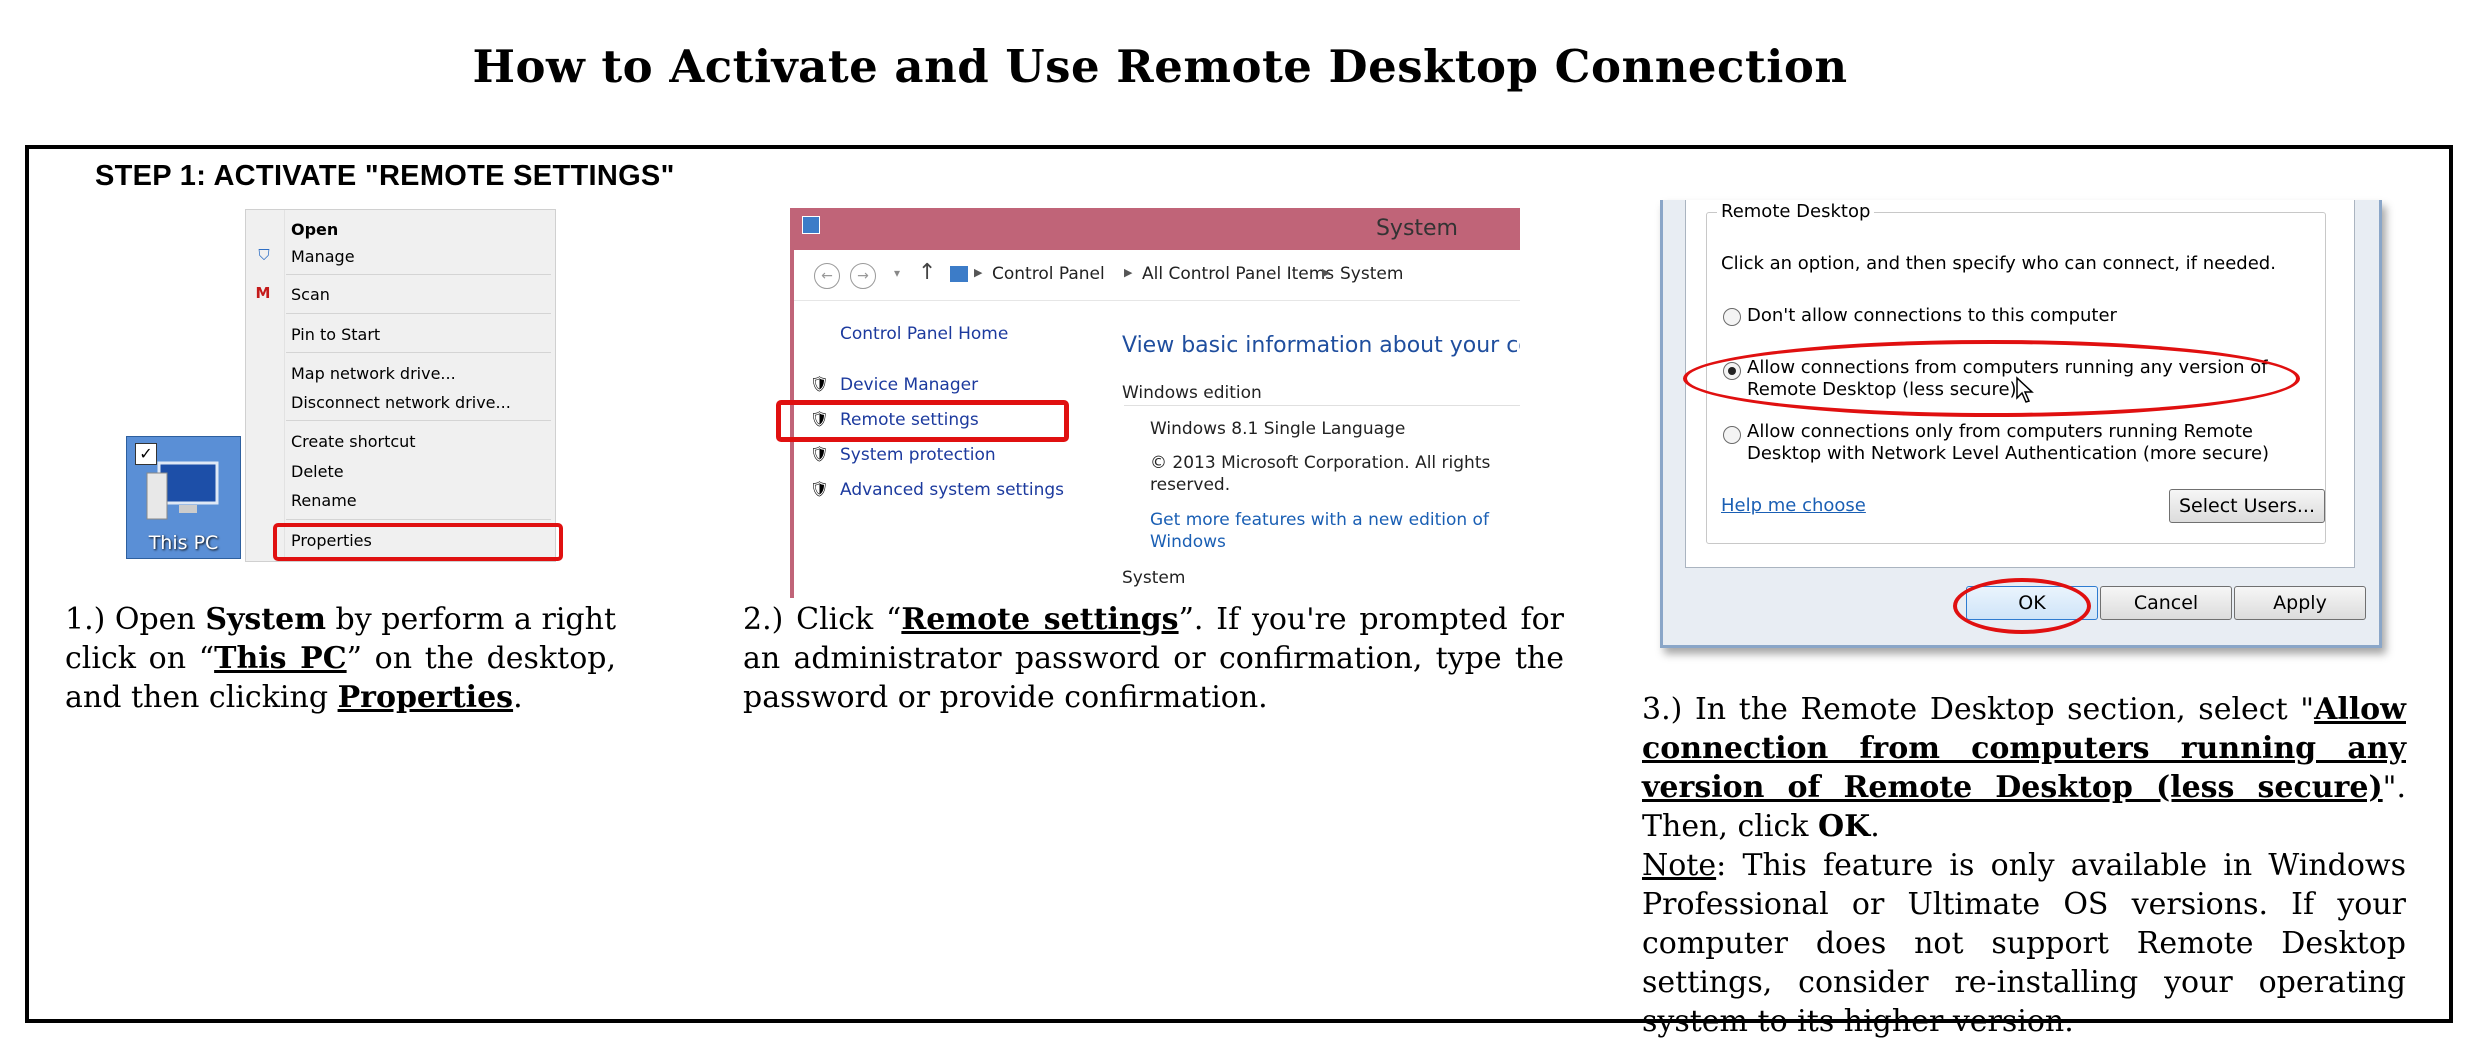 The width and height of the screenshot is (2475, 1047). What do you see at coordinates (927, 272) in the screenshot?
I see `up-arrow-icon: ↑` at bounding box center [927, 272].